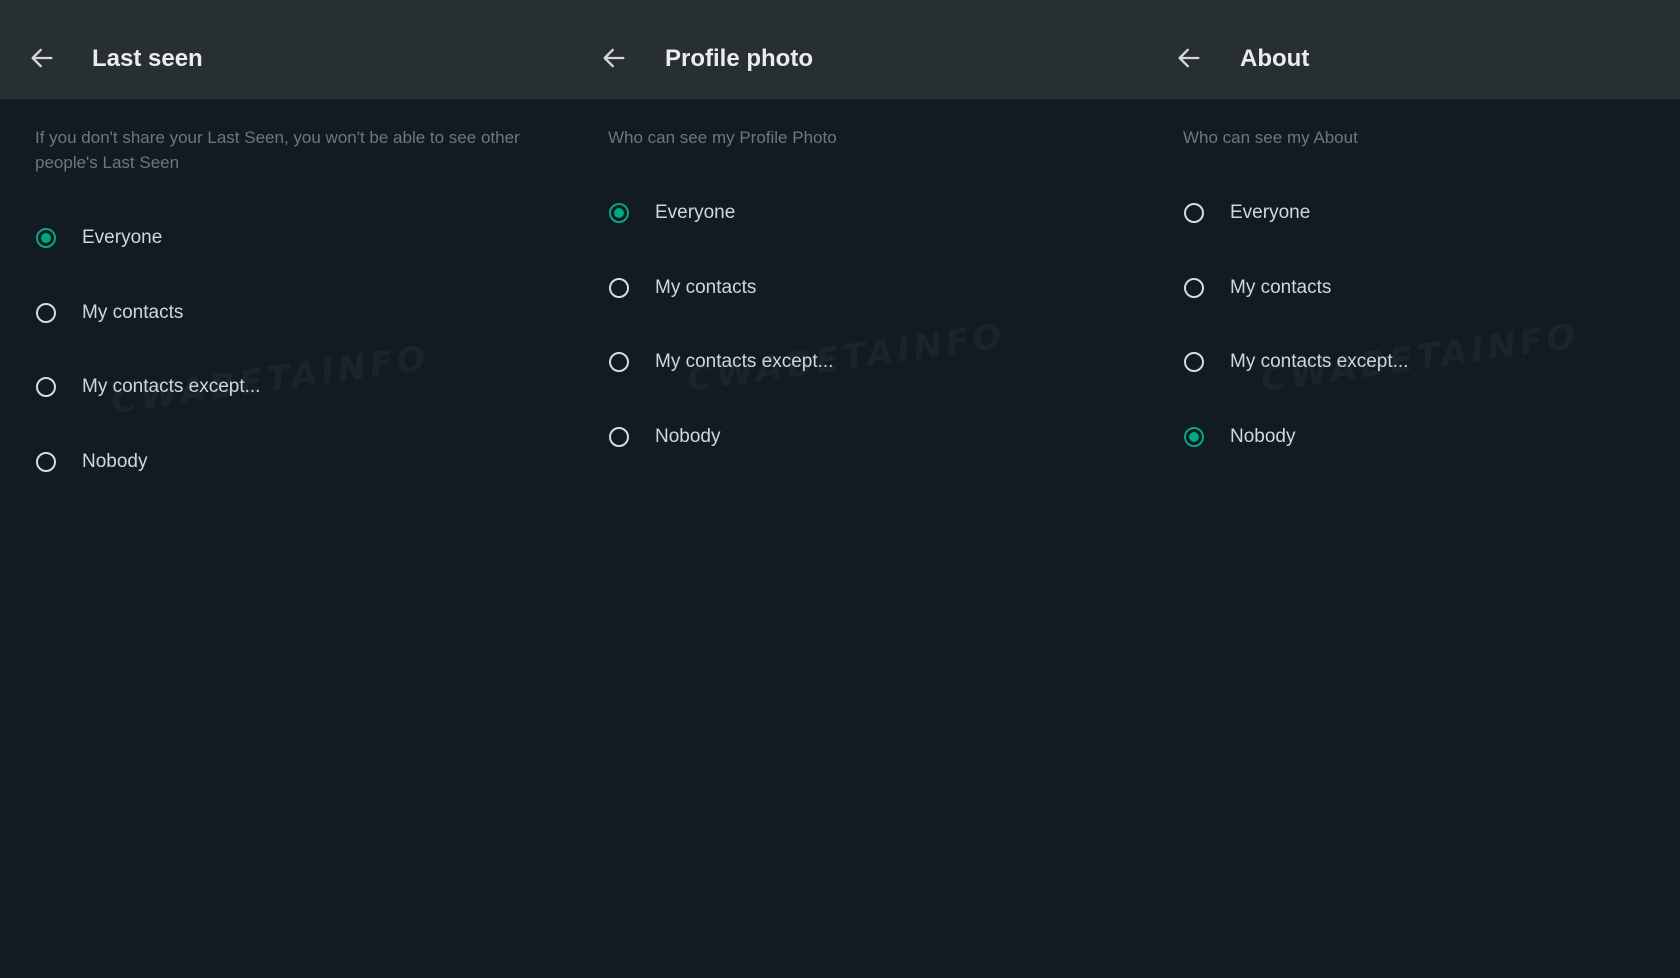 The image size is (1680, 978). Describe the element at coordinates (1270, 137) in the screenshot. I see `description-text: Who can see my About` at that location.